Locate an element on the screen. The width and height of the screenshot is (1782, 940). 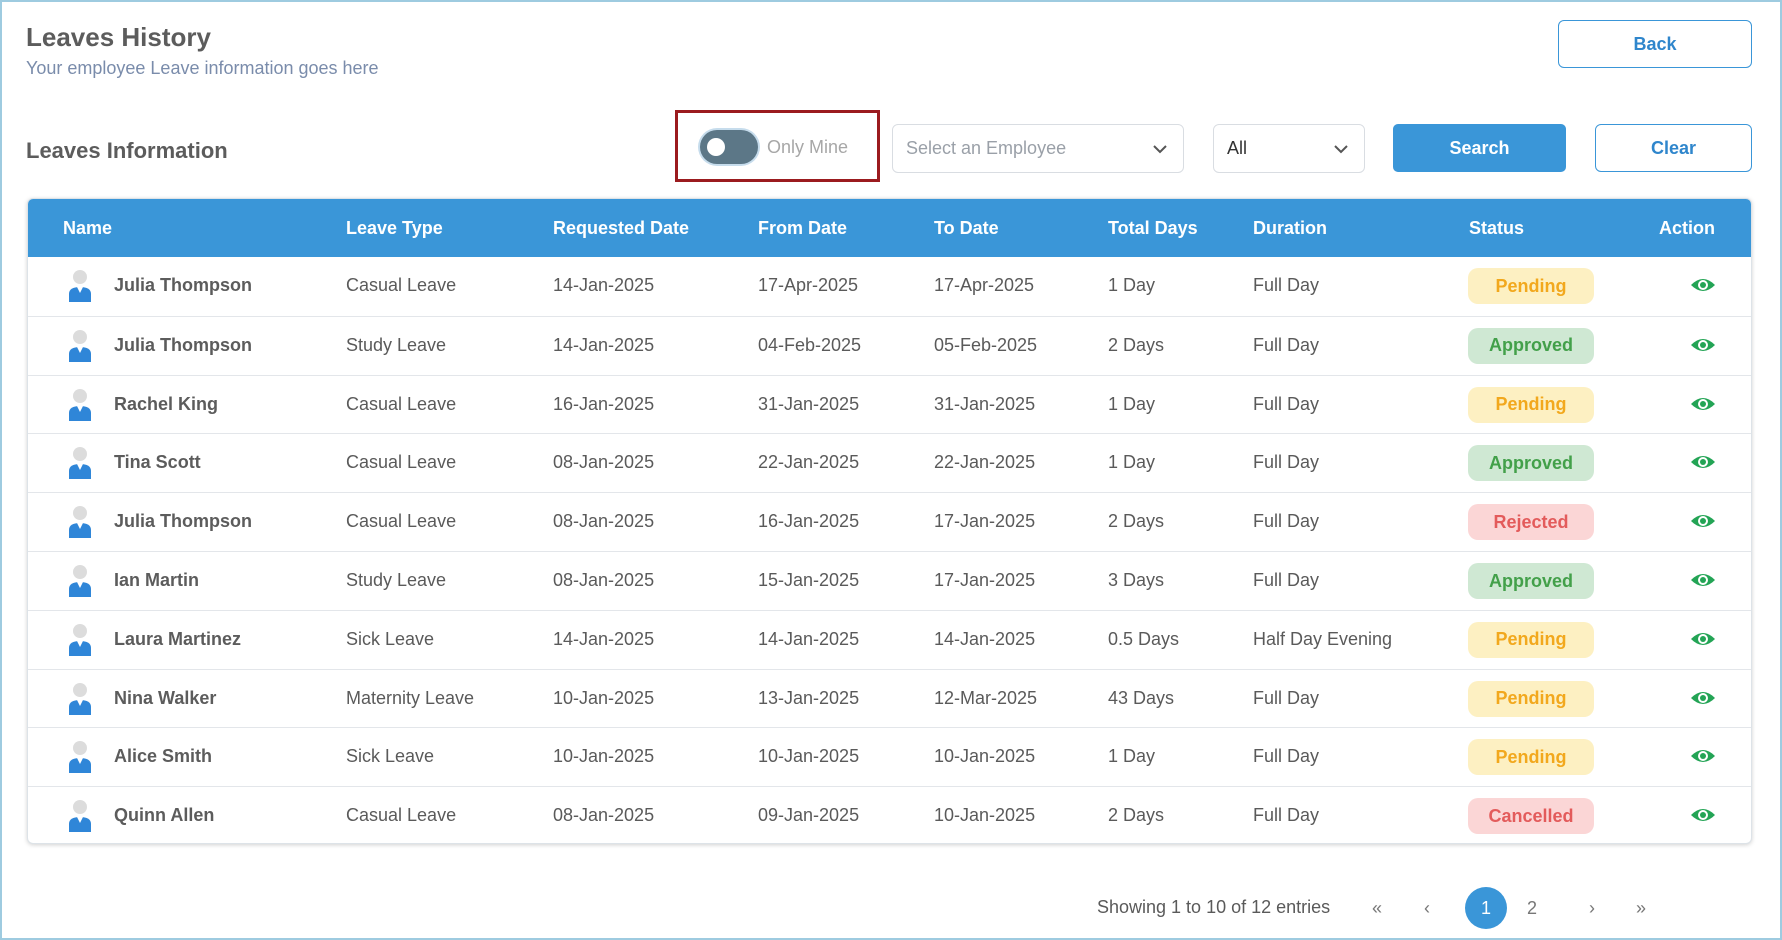
back-button: Back is located at coordinates (1655, 44).